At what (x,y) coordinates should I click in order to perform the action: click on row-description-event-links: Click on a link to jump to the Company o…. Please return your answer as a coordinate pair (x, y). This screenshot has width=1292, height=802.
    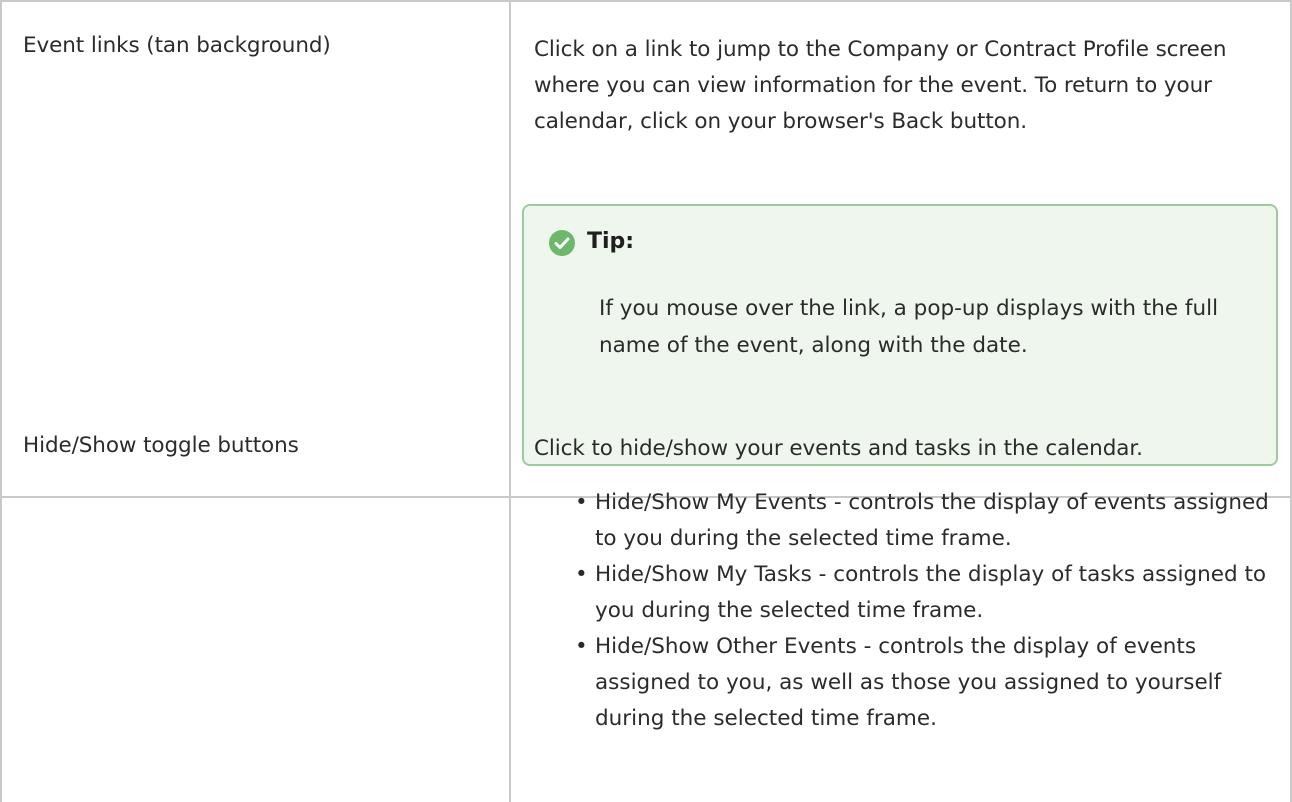
    Looking at the image, I should click on (880, 85).